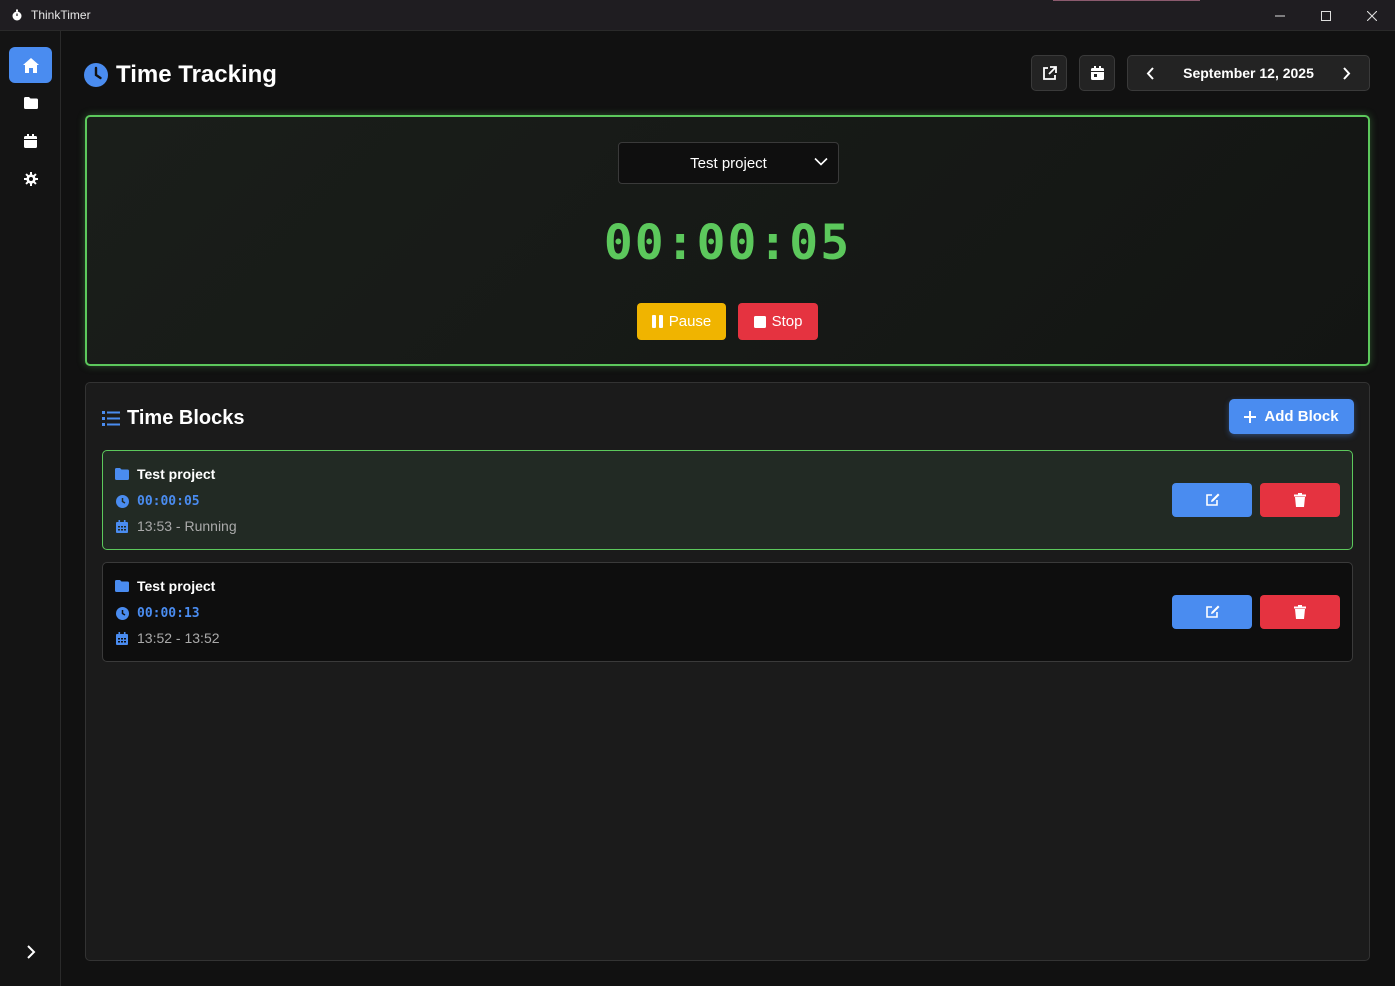 The height and width of the screenshot is (986, 1395). What do you see at coordinates (61, 15) in the screenshot?
I see `window-title: ThinkTimer` at bounding box center [61, 15].